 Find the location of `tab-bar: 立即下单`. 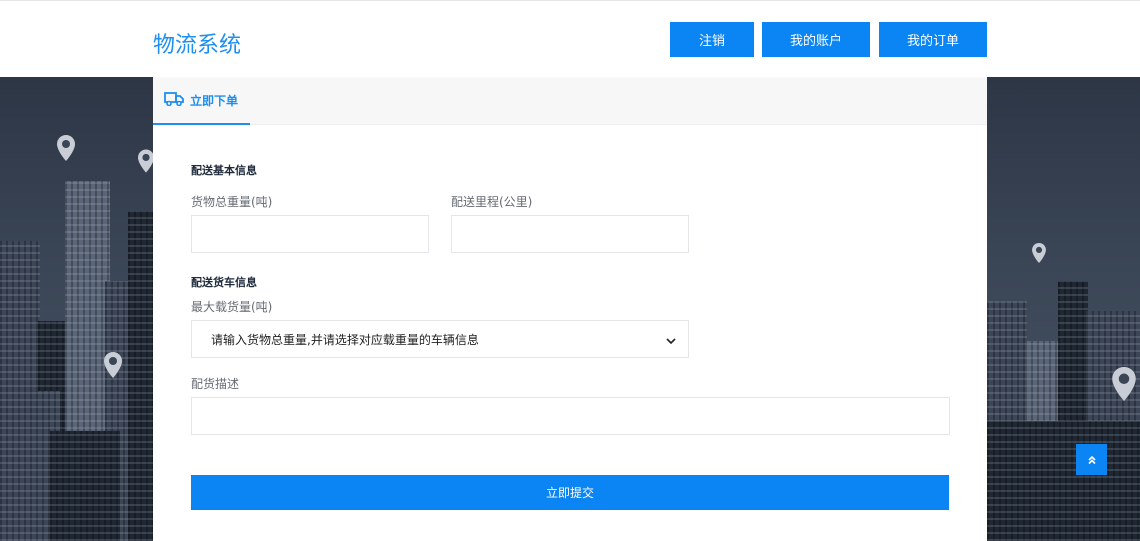

tab-bar: 立即下单 is located at coordinates (570, 101).